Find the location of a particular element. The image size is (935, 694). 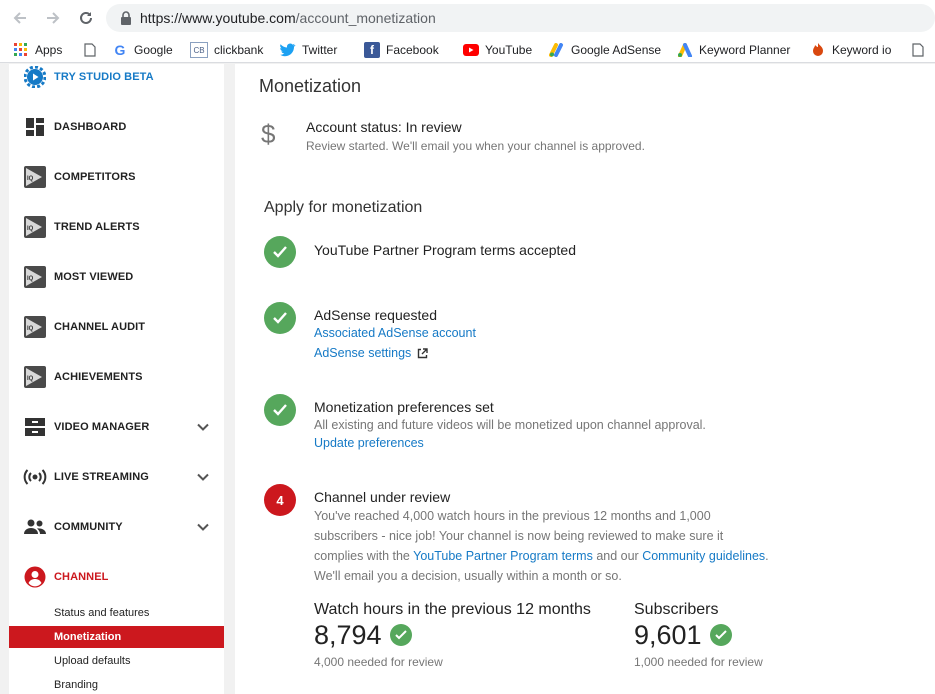

step-number-badge: 4 is located at coordinates (280, 500).